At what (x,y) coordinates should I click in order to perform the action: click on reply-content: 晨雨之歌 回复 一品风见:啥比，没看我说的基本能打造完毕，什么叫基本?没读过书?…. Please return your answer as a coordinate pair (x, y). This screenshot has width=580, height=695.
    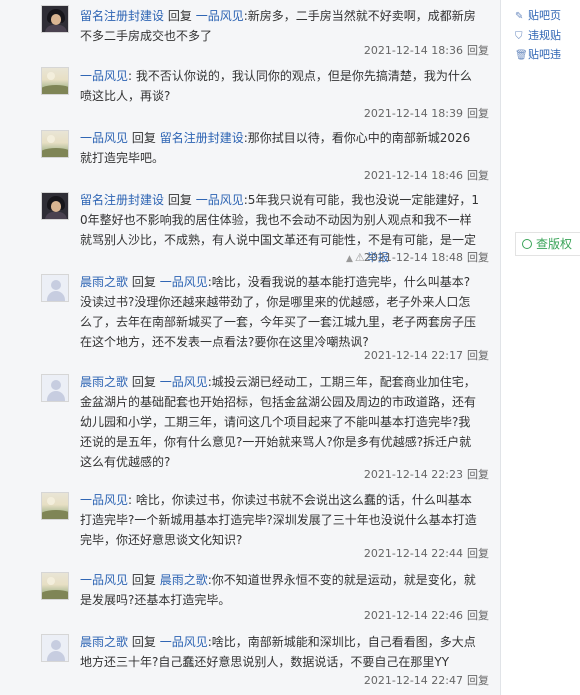
    Looking at the image, I should click on (280, 312).